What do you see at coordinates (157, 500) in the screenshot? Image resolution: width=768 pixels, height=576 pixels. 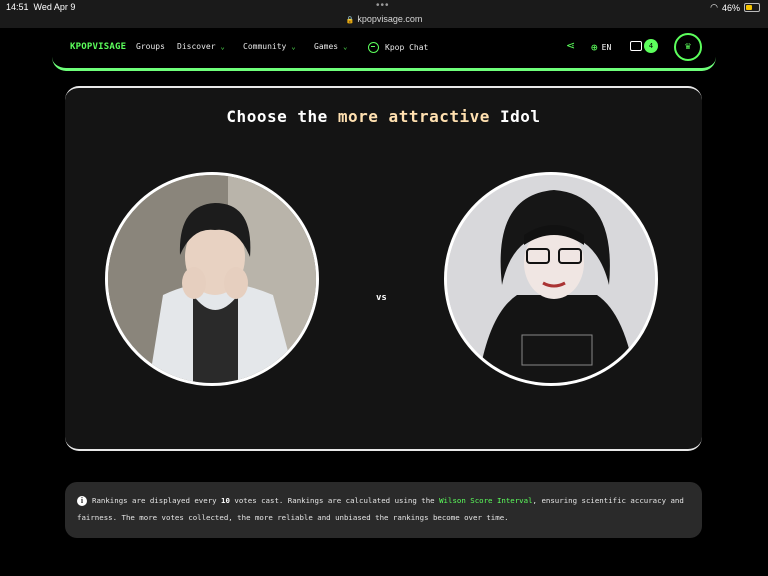 I see `info-text: Rankings are displayed every` at bounding box center [157, 500].